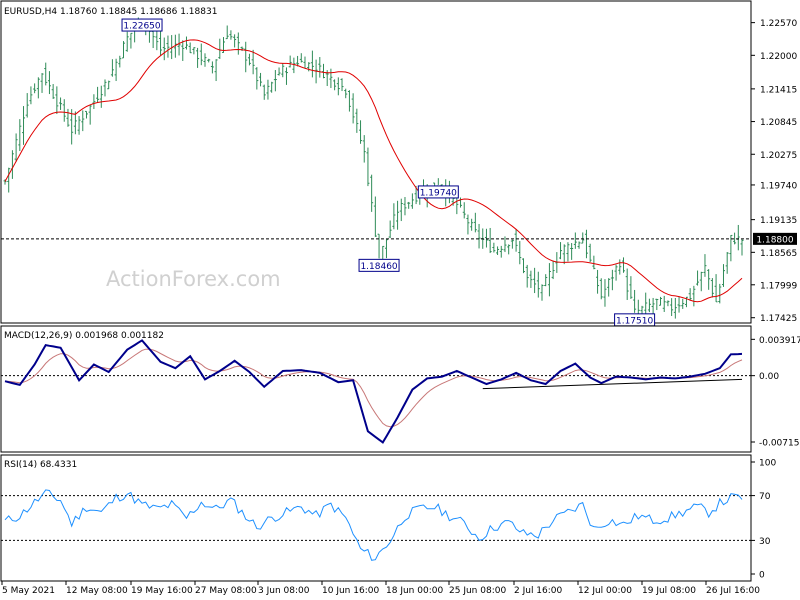 The width and height of the screenshot is (800, 600). Describe the element at coordinates (84, 336) in the screenshot. I see `macd-panel-title: MACD(12,26,9) 0.001968 0.001182` at that location.